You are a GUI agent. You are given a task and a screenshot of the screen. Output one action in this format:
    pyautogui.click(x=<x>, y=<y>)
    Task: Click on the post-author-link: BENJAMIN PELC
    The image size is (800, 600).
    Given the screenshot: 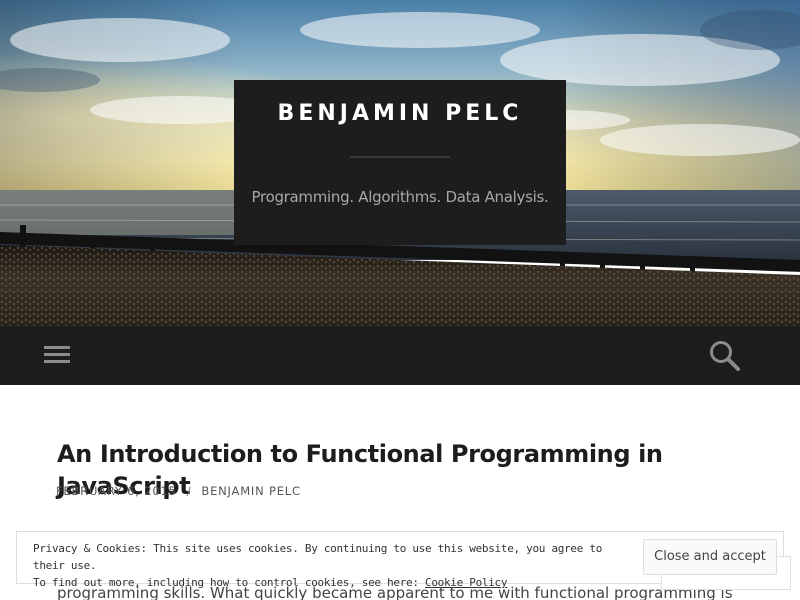 What is the action you would take?
    pyautogui.click(x=250, y=491)
    